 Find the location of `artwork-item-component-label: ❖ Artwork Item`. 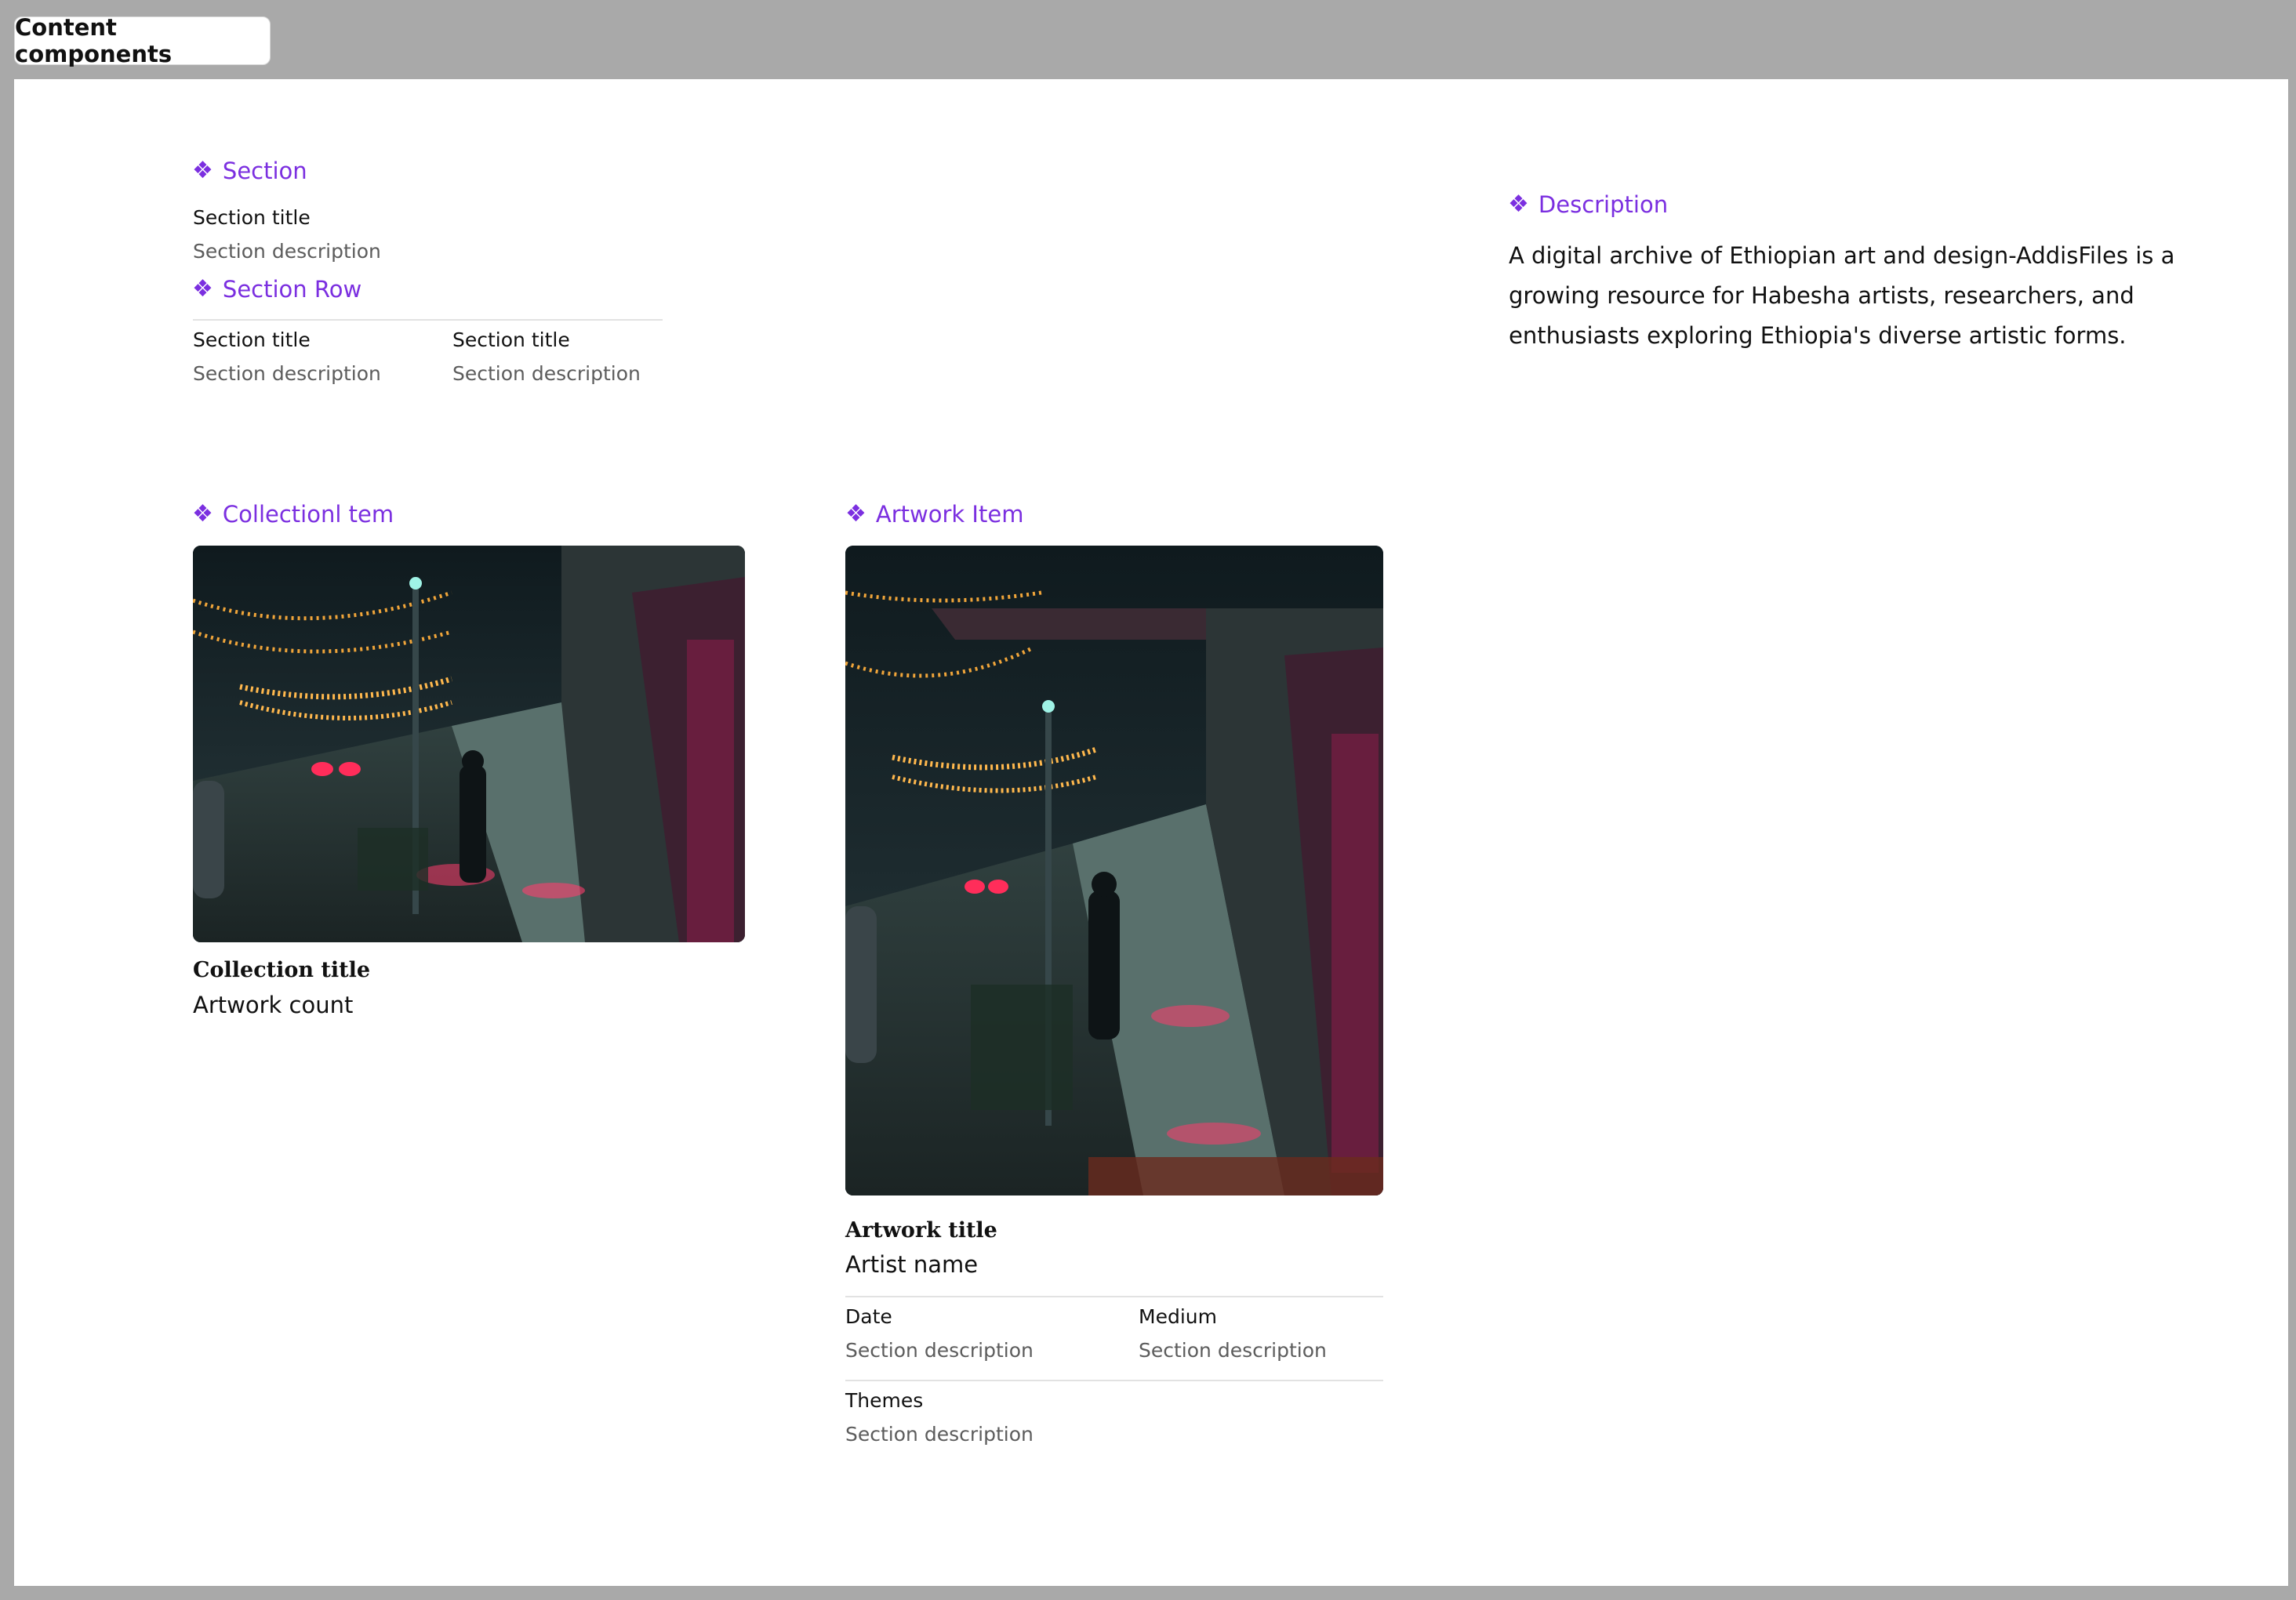

artwork-item-component-label: ❖ Artwork Item is located at coordinates (934, 514).